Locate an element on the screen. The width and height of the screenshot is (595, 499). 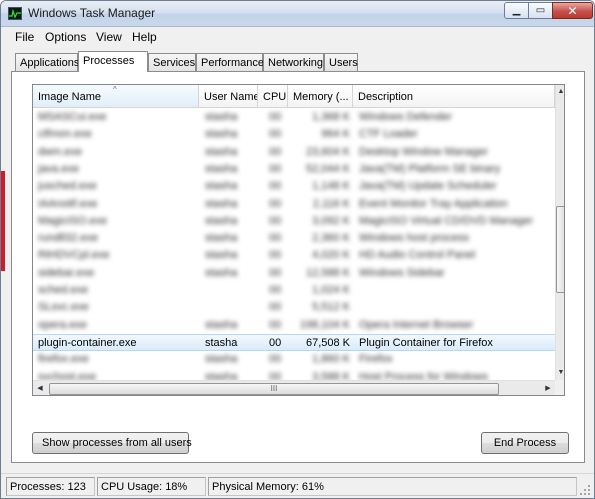
window-title: Windows Task Manager is located at coordinates (92, 13).